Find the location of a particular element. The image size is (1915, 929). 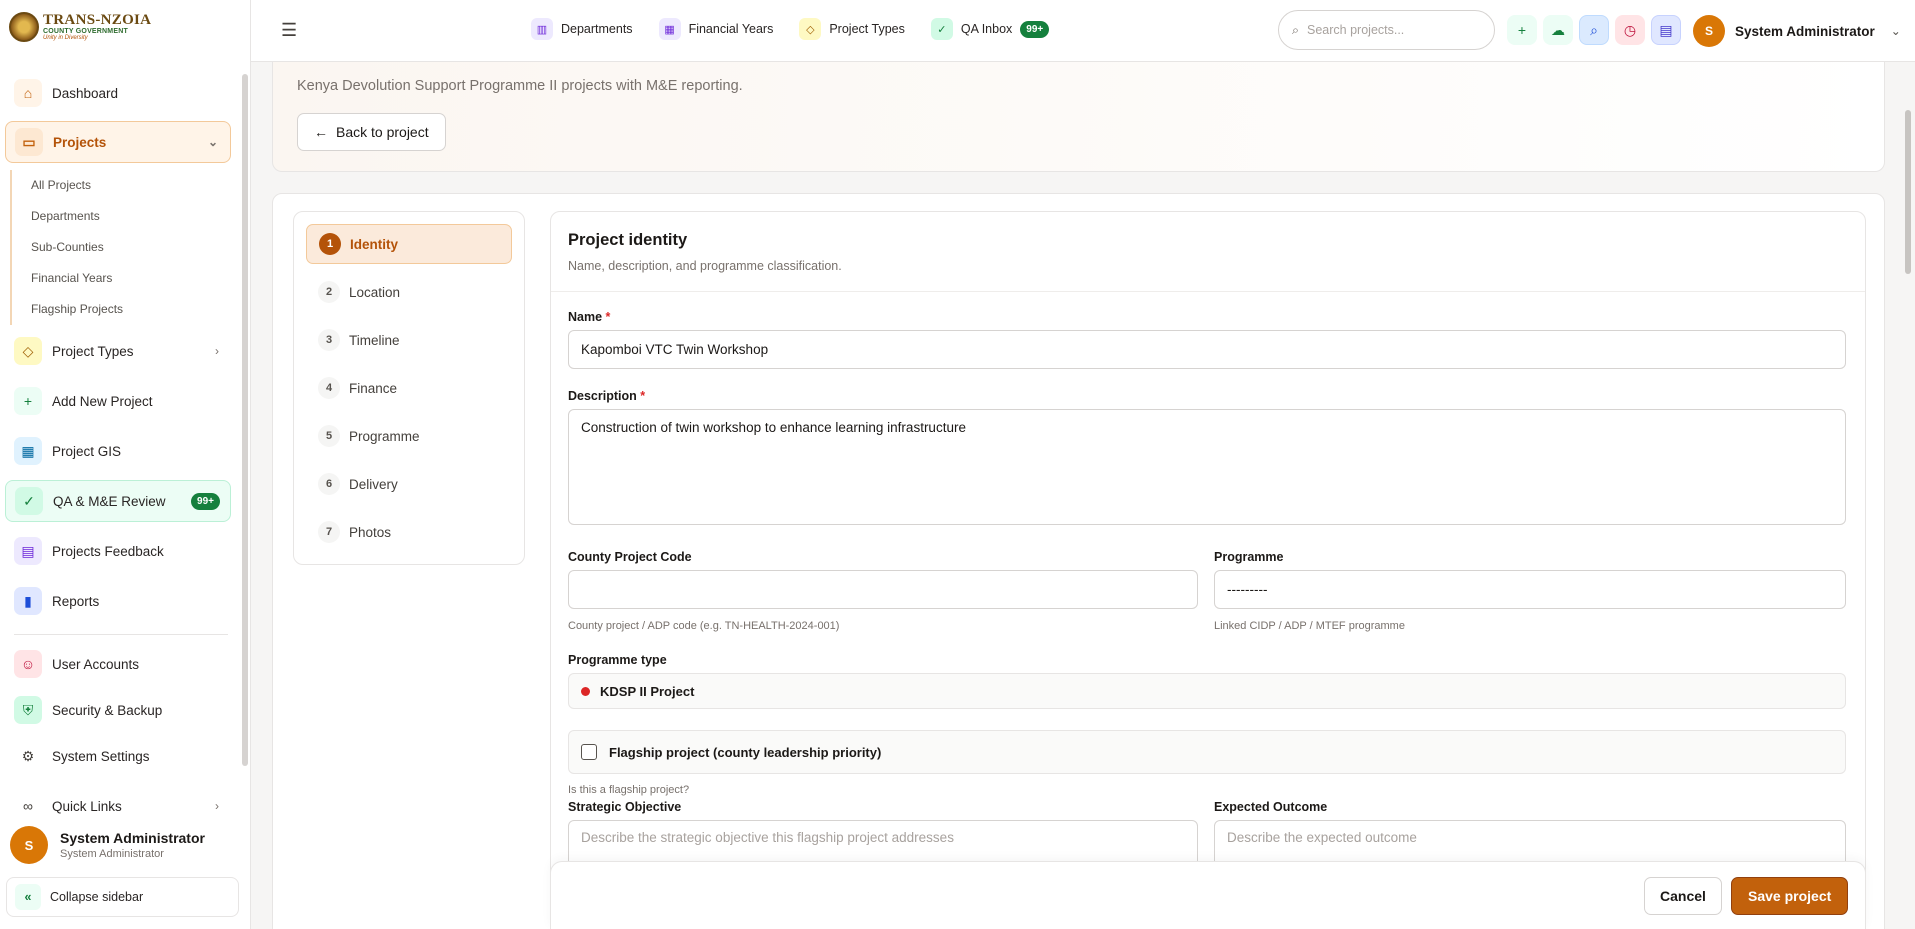

avatar: S is located at coordinates (29, 845).